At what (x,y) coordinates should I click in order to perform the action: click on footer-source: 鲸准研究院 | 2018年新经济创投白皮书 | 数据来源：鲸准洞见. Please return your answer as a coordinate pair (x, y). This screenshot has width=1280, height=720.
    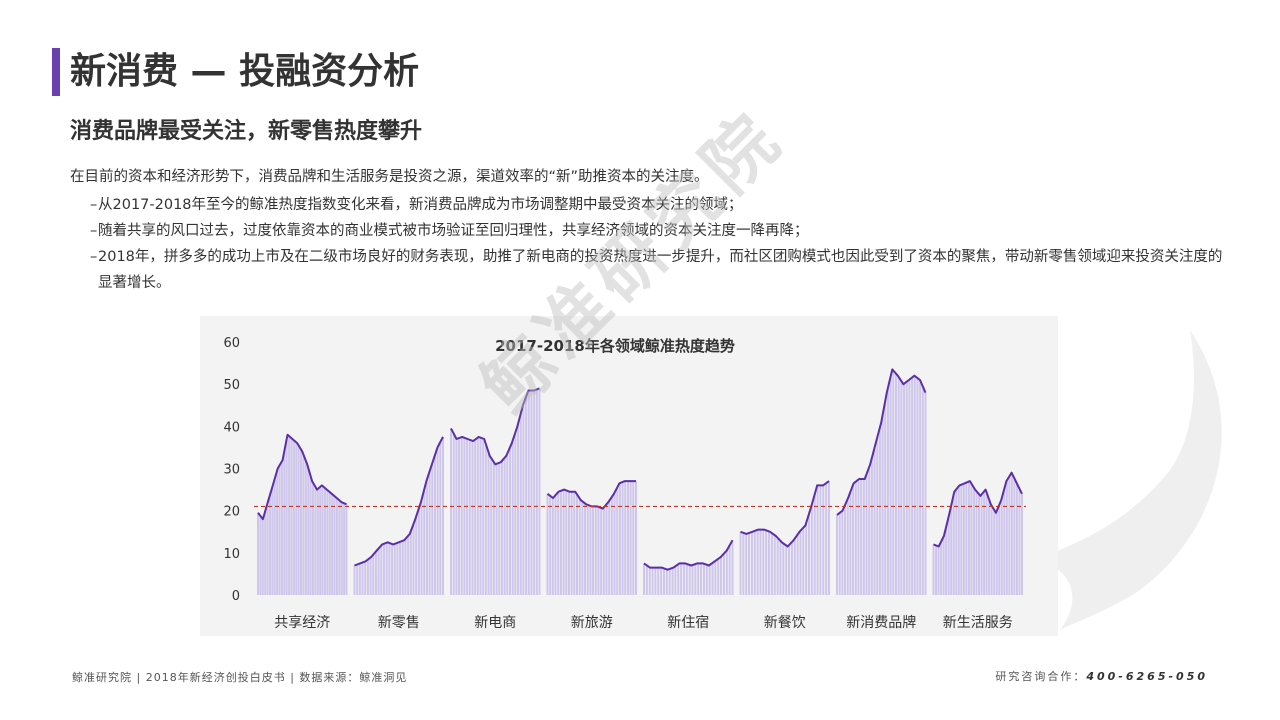
    Looking at the image, I should click on (240, 677).